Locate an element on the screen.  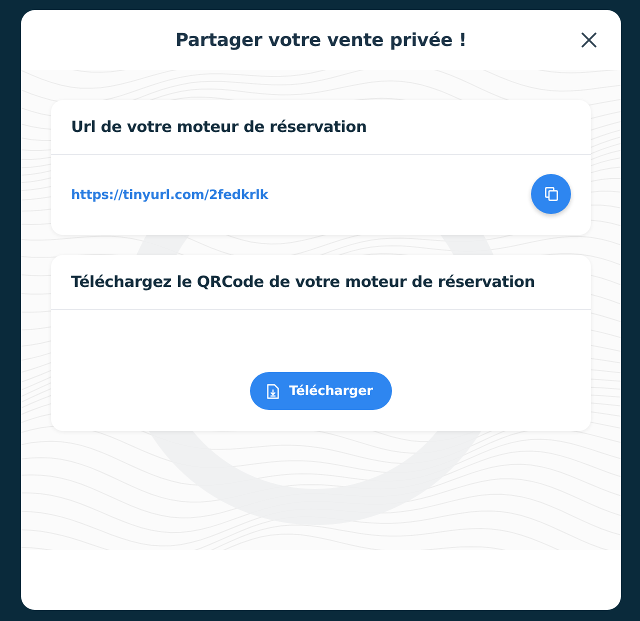
close-button is located at coordinates (589, 40).